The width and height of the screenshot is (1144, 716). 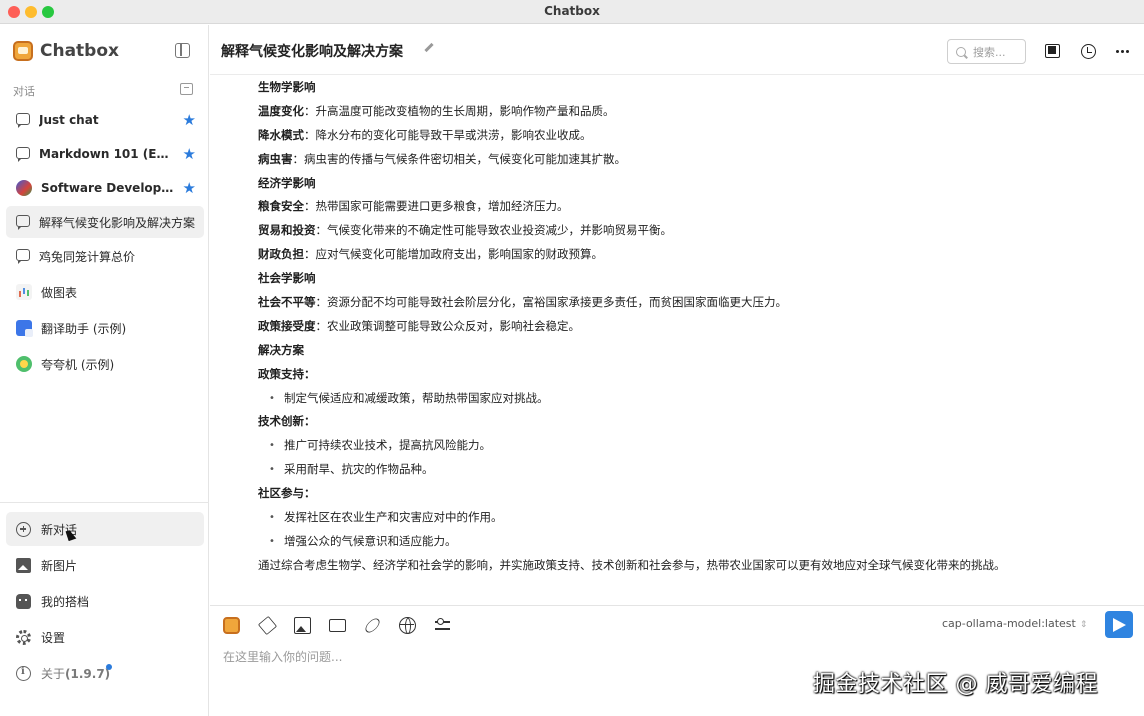 What do you see at coordinates (24, 188) in the screenshot?
I see `avatar-icon` at bounding box center [24, 188].